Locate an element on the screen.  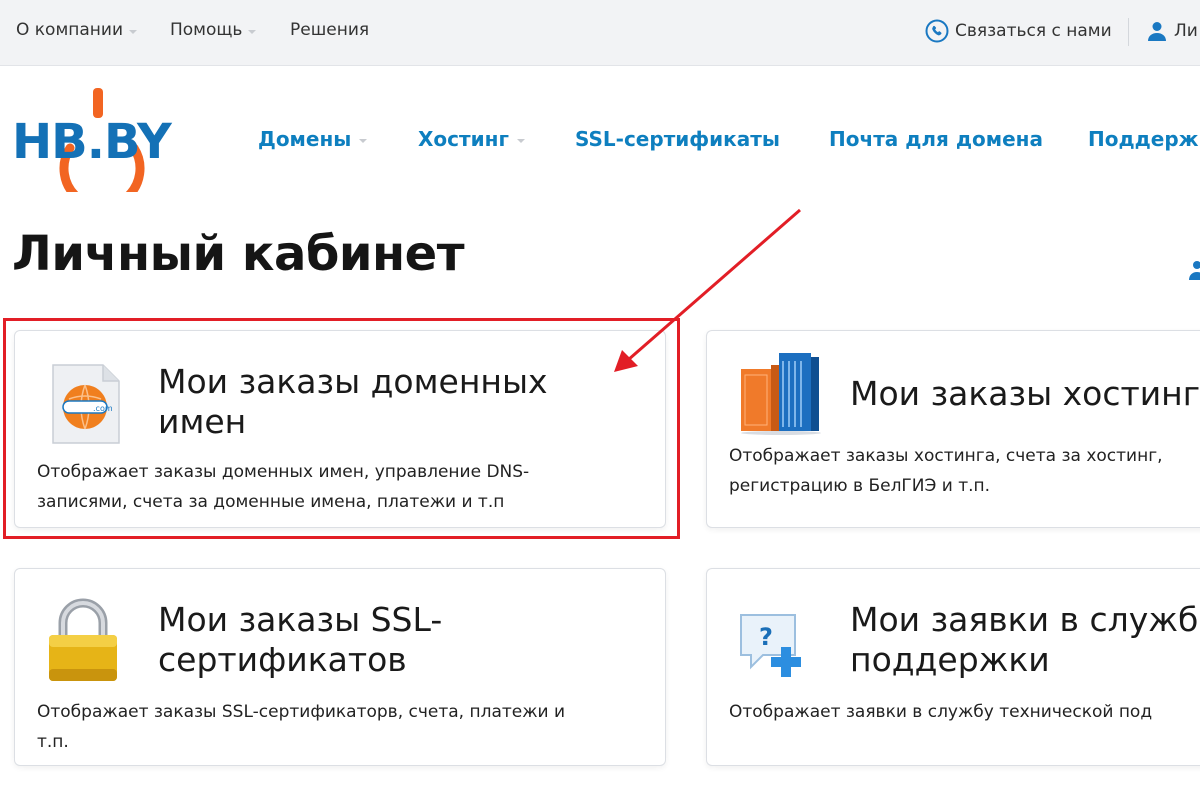
nav-item-support: Поддерж is located at coordinates (1143, 139).